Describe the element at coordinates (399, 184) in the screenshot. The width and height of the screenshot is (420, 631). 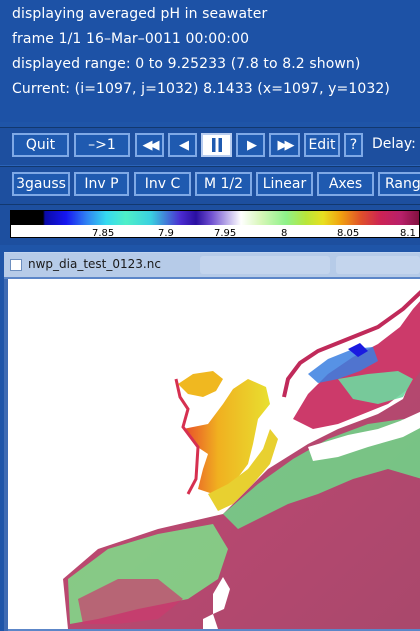
I see `range-button: Rang` at that location.